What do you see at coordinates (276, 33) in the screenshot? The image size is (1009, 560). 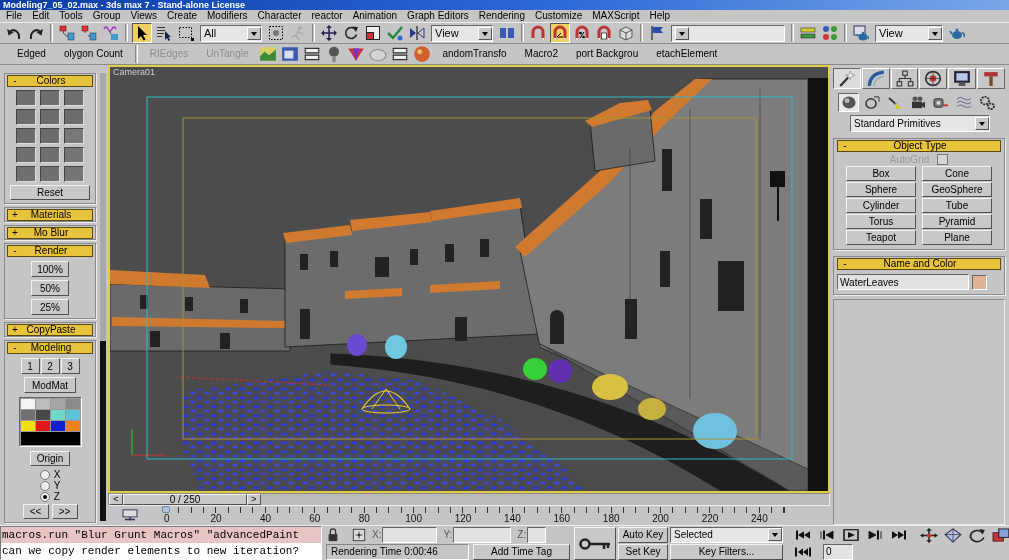 I see `dashed-square-icon` at bounding box center [276, 33].